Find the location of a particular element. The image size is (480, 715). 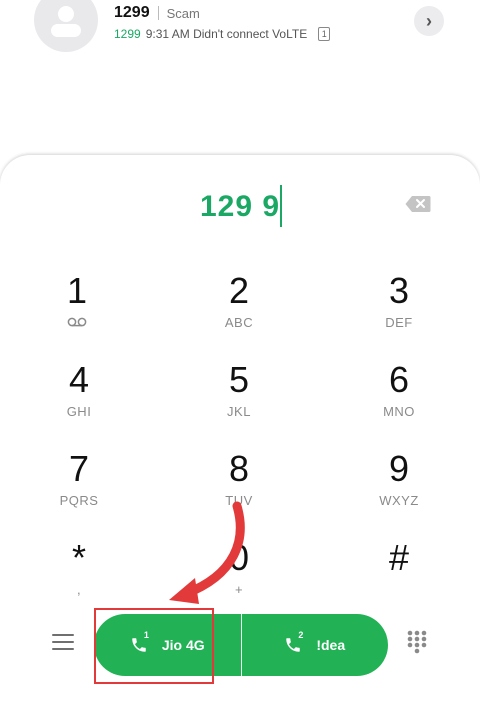

key-6: 6 MNO is located at coordinates (399, 391).